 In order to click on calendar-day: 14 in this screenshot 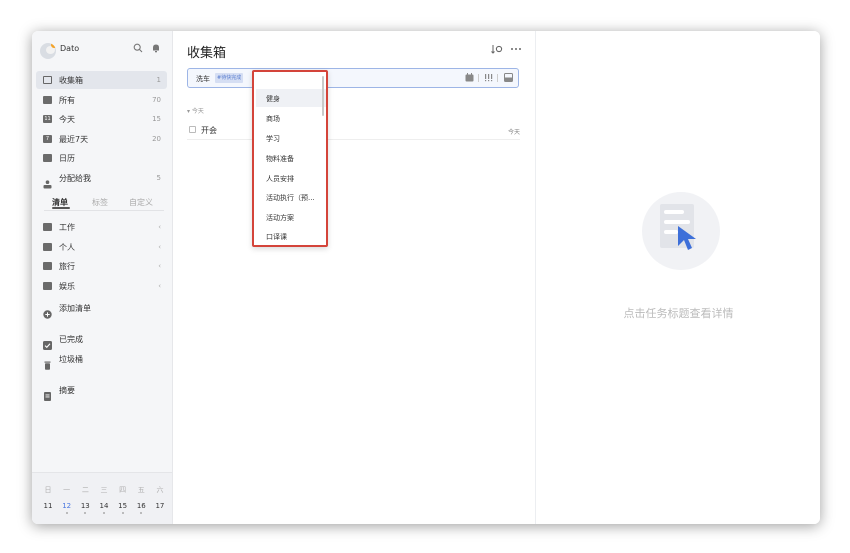, I will do `click(104, 508)`.